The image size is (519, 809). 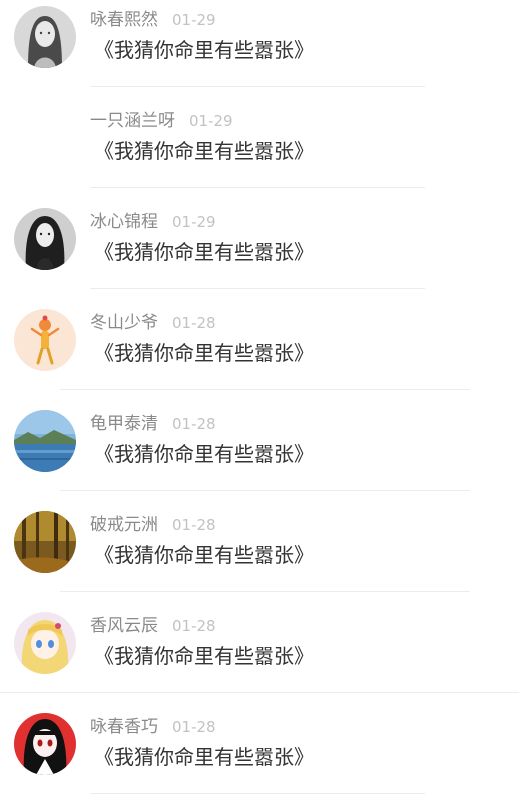 I want to click on woman-dark-hair-icon, so click(x=45, y=239).